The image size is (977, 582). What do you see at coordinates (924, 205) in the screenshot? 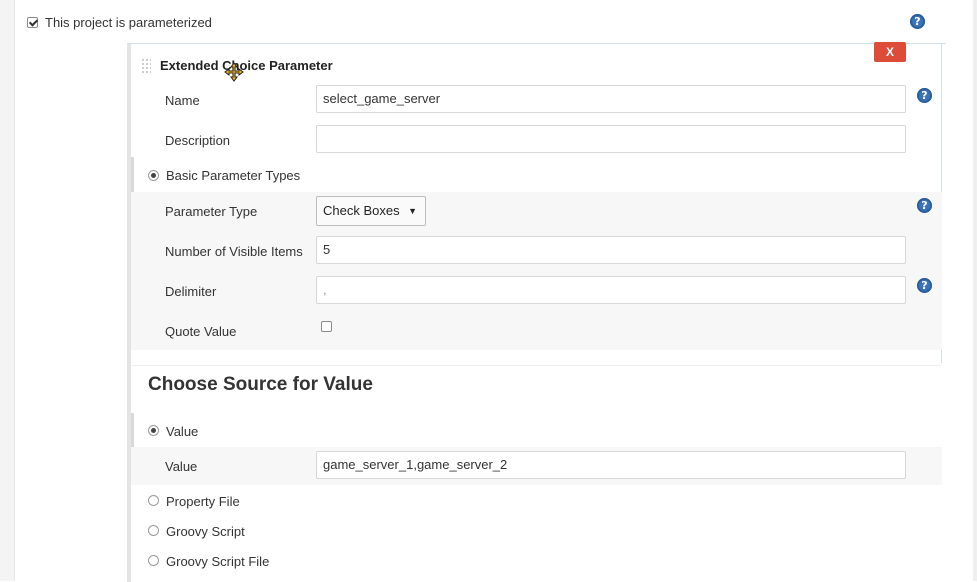
I see `parameter-type-help-icon: ?` at bounding box center [924, 205].